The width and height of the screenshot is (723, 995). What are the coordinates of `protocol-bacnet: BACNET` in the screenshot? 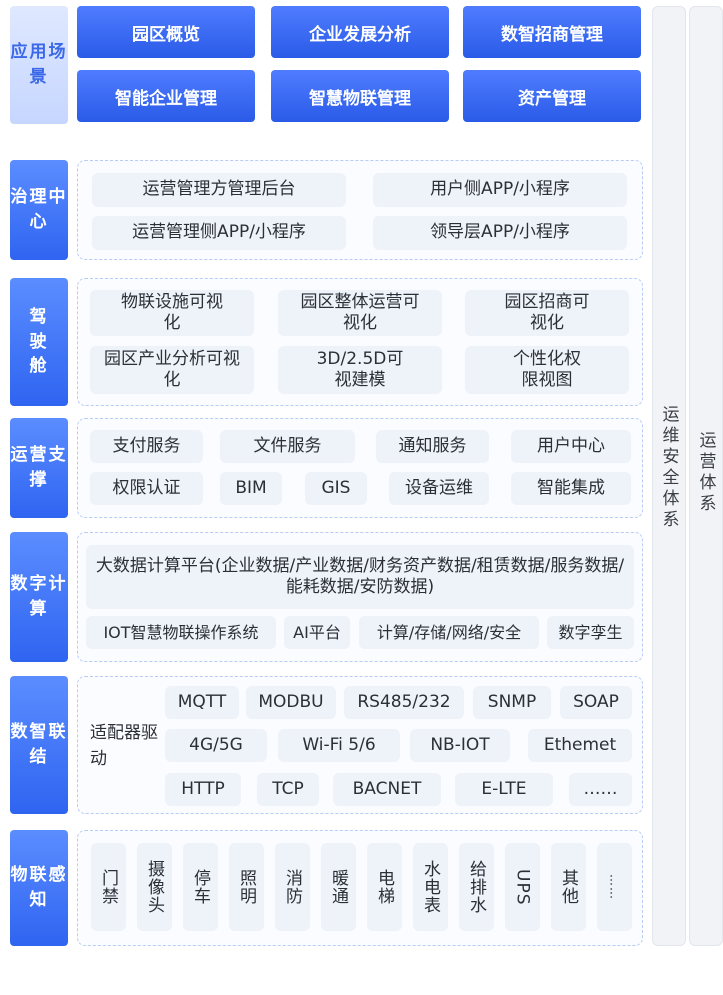 It's located at (387, 789).